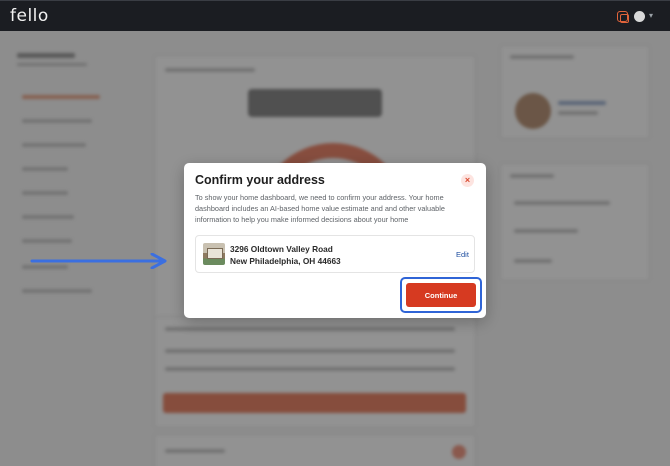 This screenshot has width=670, height=466. What do you see at coordinates (623, 17) in the screenshot?
I see `notifications-icon` at bounding box center [623, 17].